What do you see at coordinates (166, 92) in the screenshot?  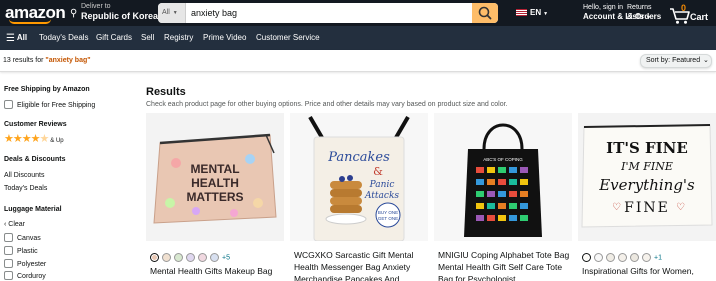 I see `results-heading: Results` at bounding box center [166, 92].